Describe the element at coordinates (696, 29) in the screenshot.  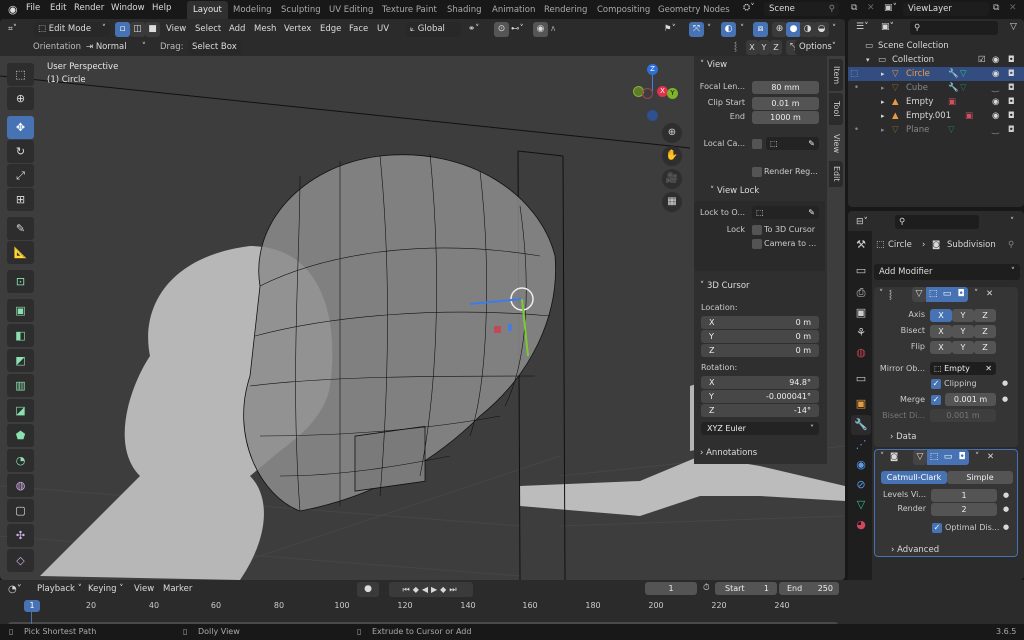
I see `gizmo-toggle-icon: ⤧` at that location.